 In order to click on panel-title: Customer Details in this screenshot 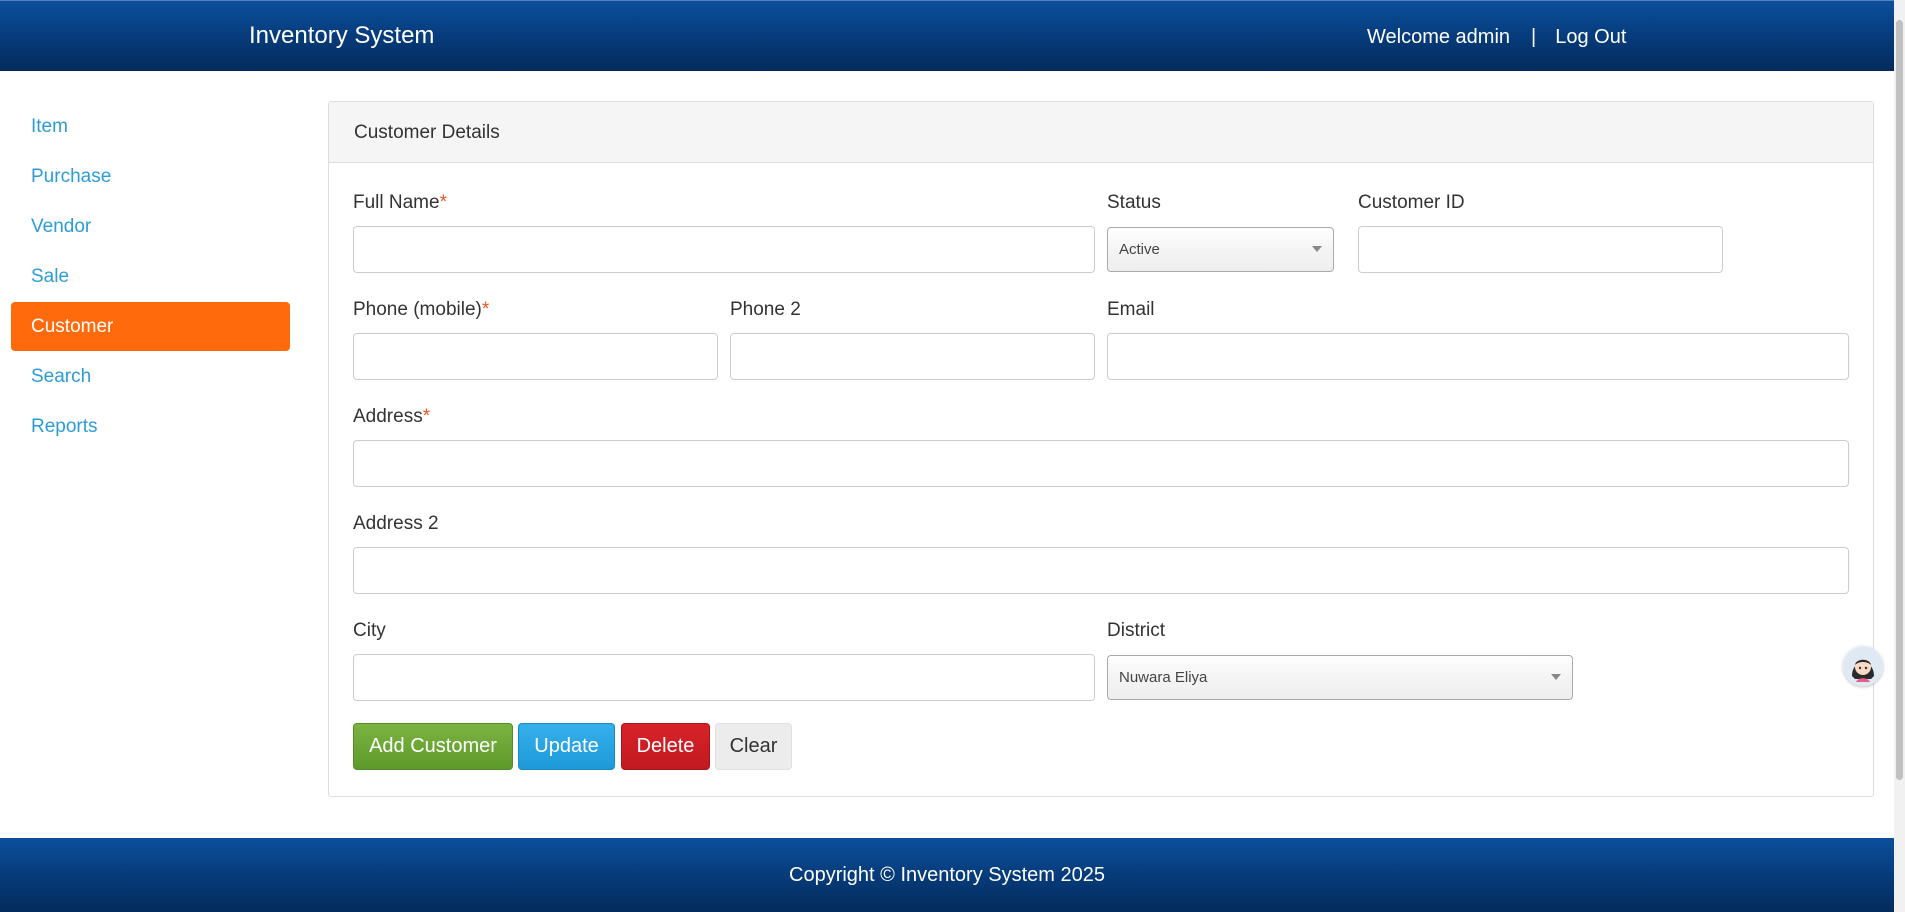, I will do `click(1101, 132)`.